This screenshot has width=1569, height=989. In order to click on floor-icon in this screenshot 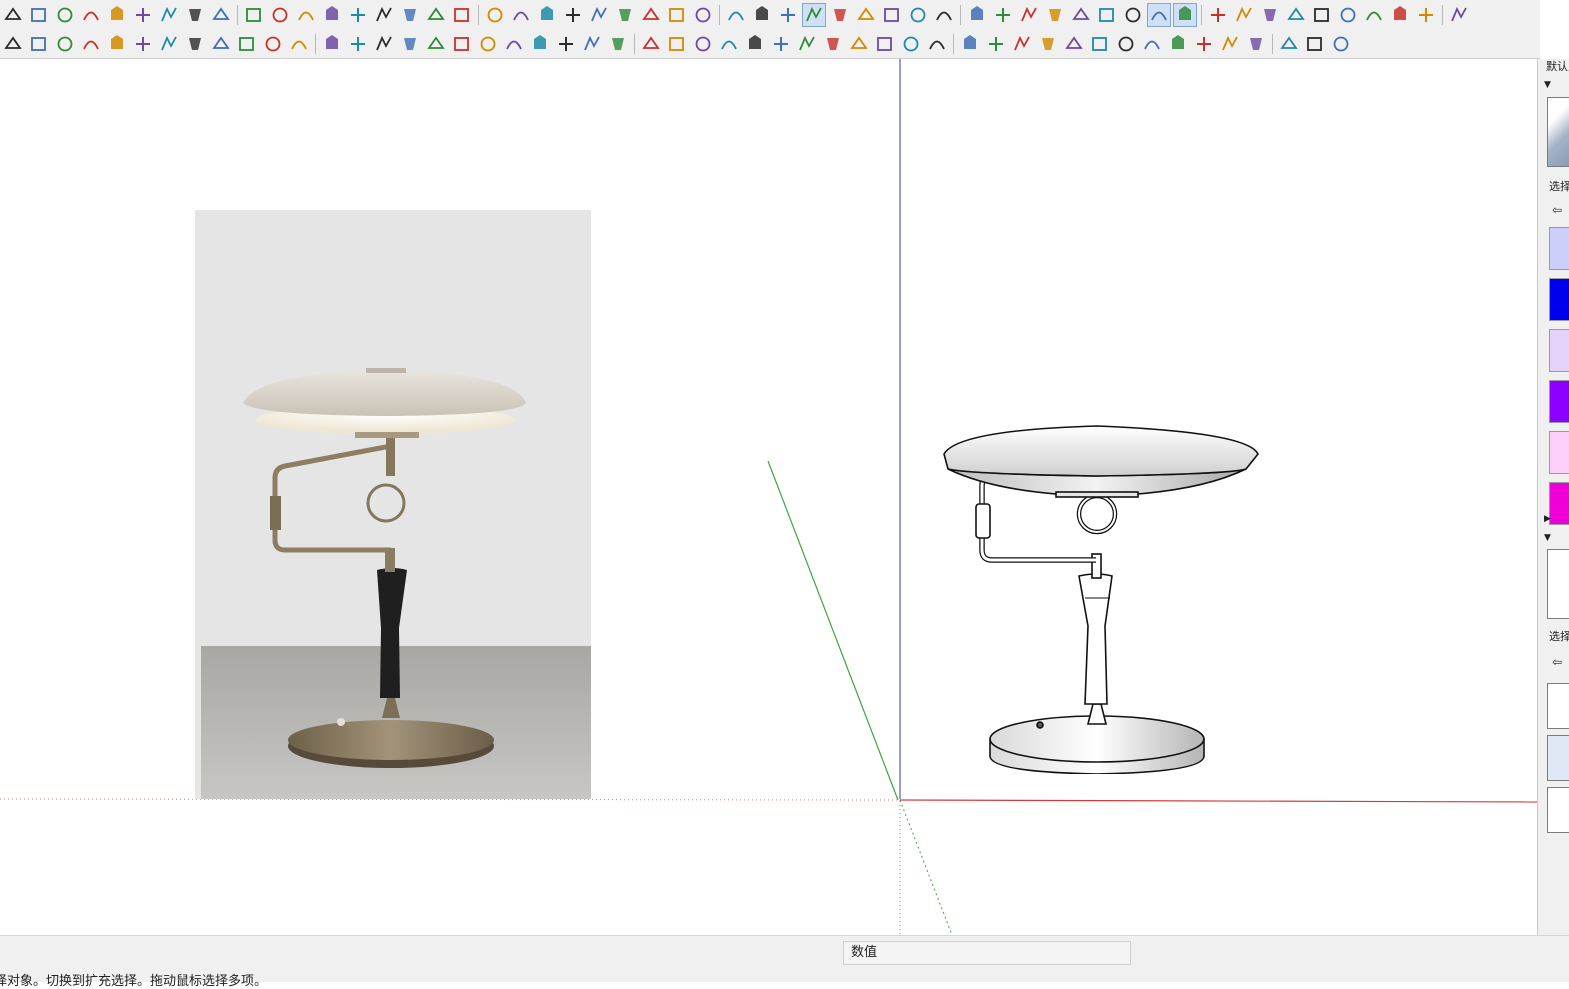, I will do `click(651, 44)`.